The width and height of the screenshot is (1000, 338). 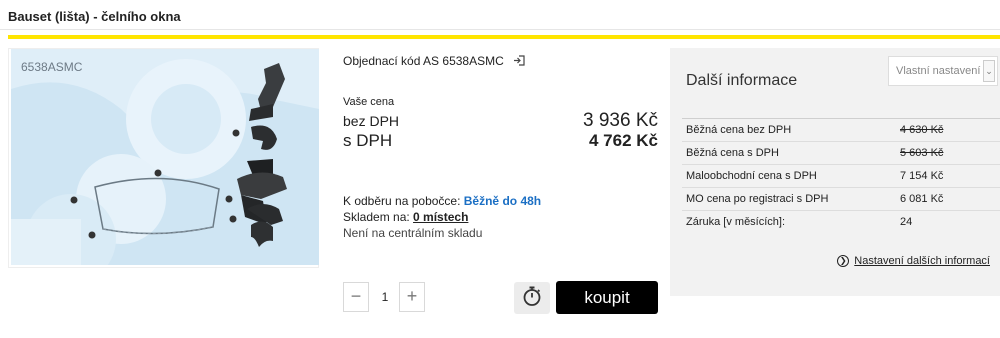 What do you see at coordinates (791, 130) in the screenshot?
I see `info-row-label: Běžná cena bez DPH` at bounding box center [791, 130].